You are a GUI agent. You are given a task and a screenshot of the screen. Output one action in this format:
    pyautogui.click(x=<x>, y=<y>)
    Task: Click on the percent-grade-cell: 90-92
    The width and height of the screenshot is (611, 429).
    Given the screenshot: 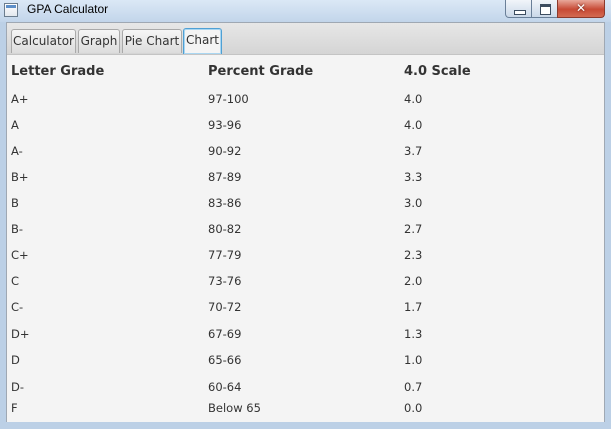 What is the action you would take?
    pyautogui.click(x=225, y=151)
    